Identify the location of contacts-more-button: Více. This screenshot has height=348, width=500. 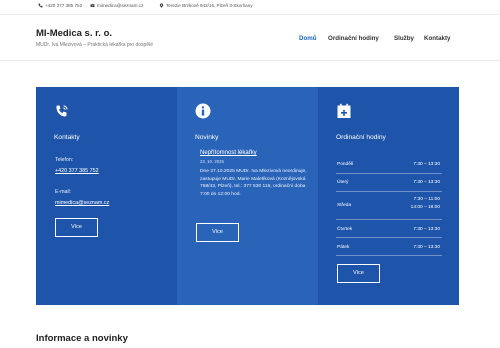
(76, 227).